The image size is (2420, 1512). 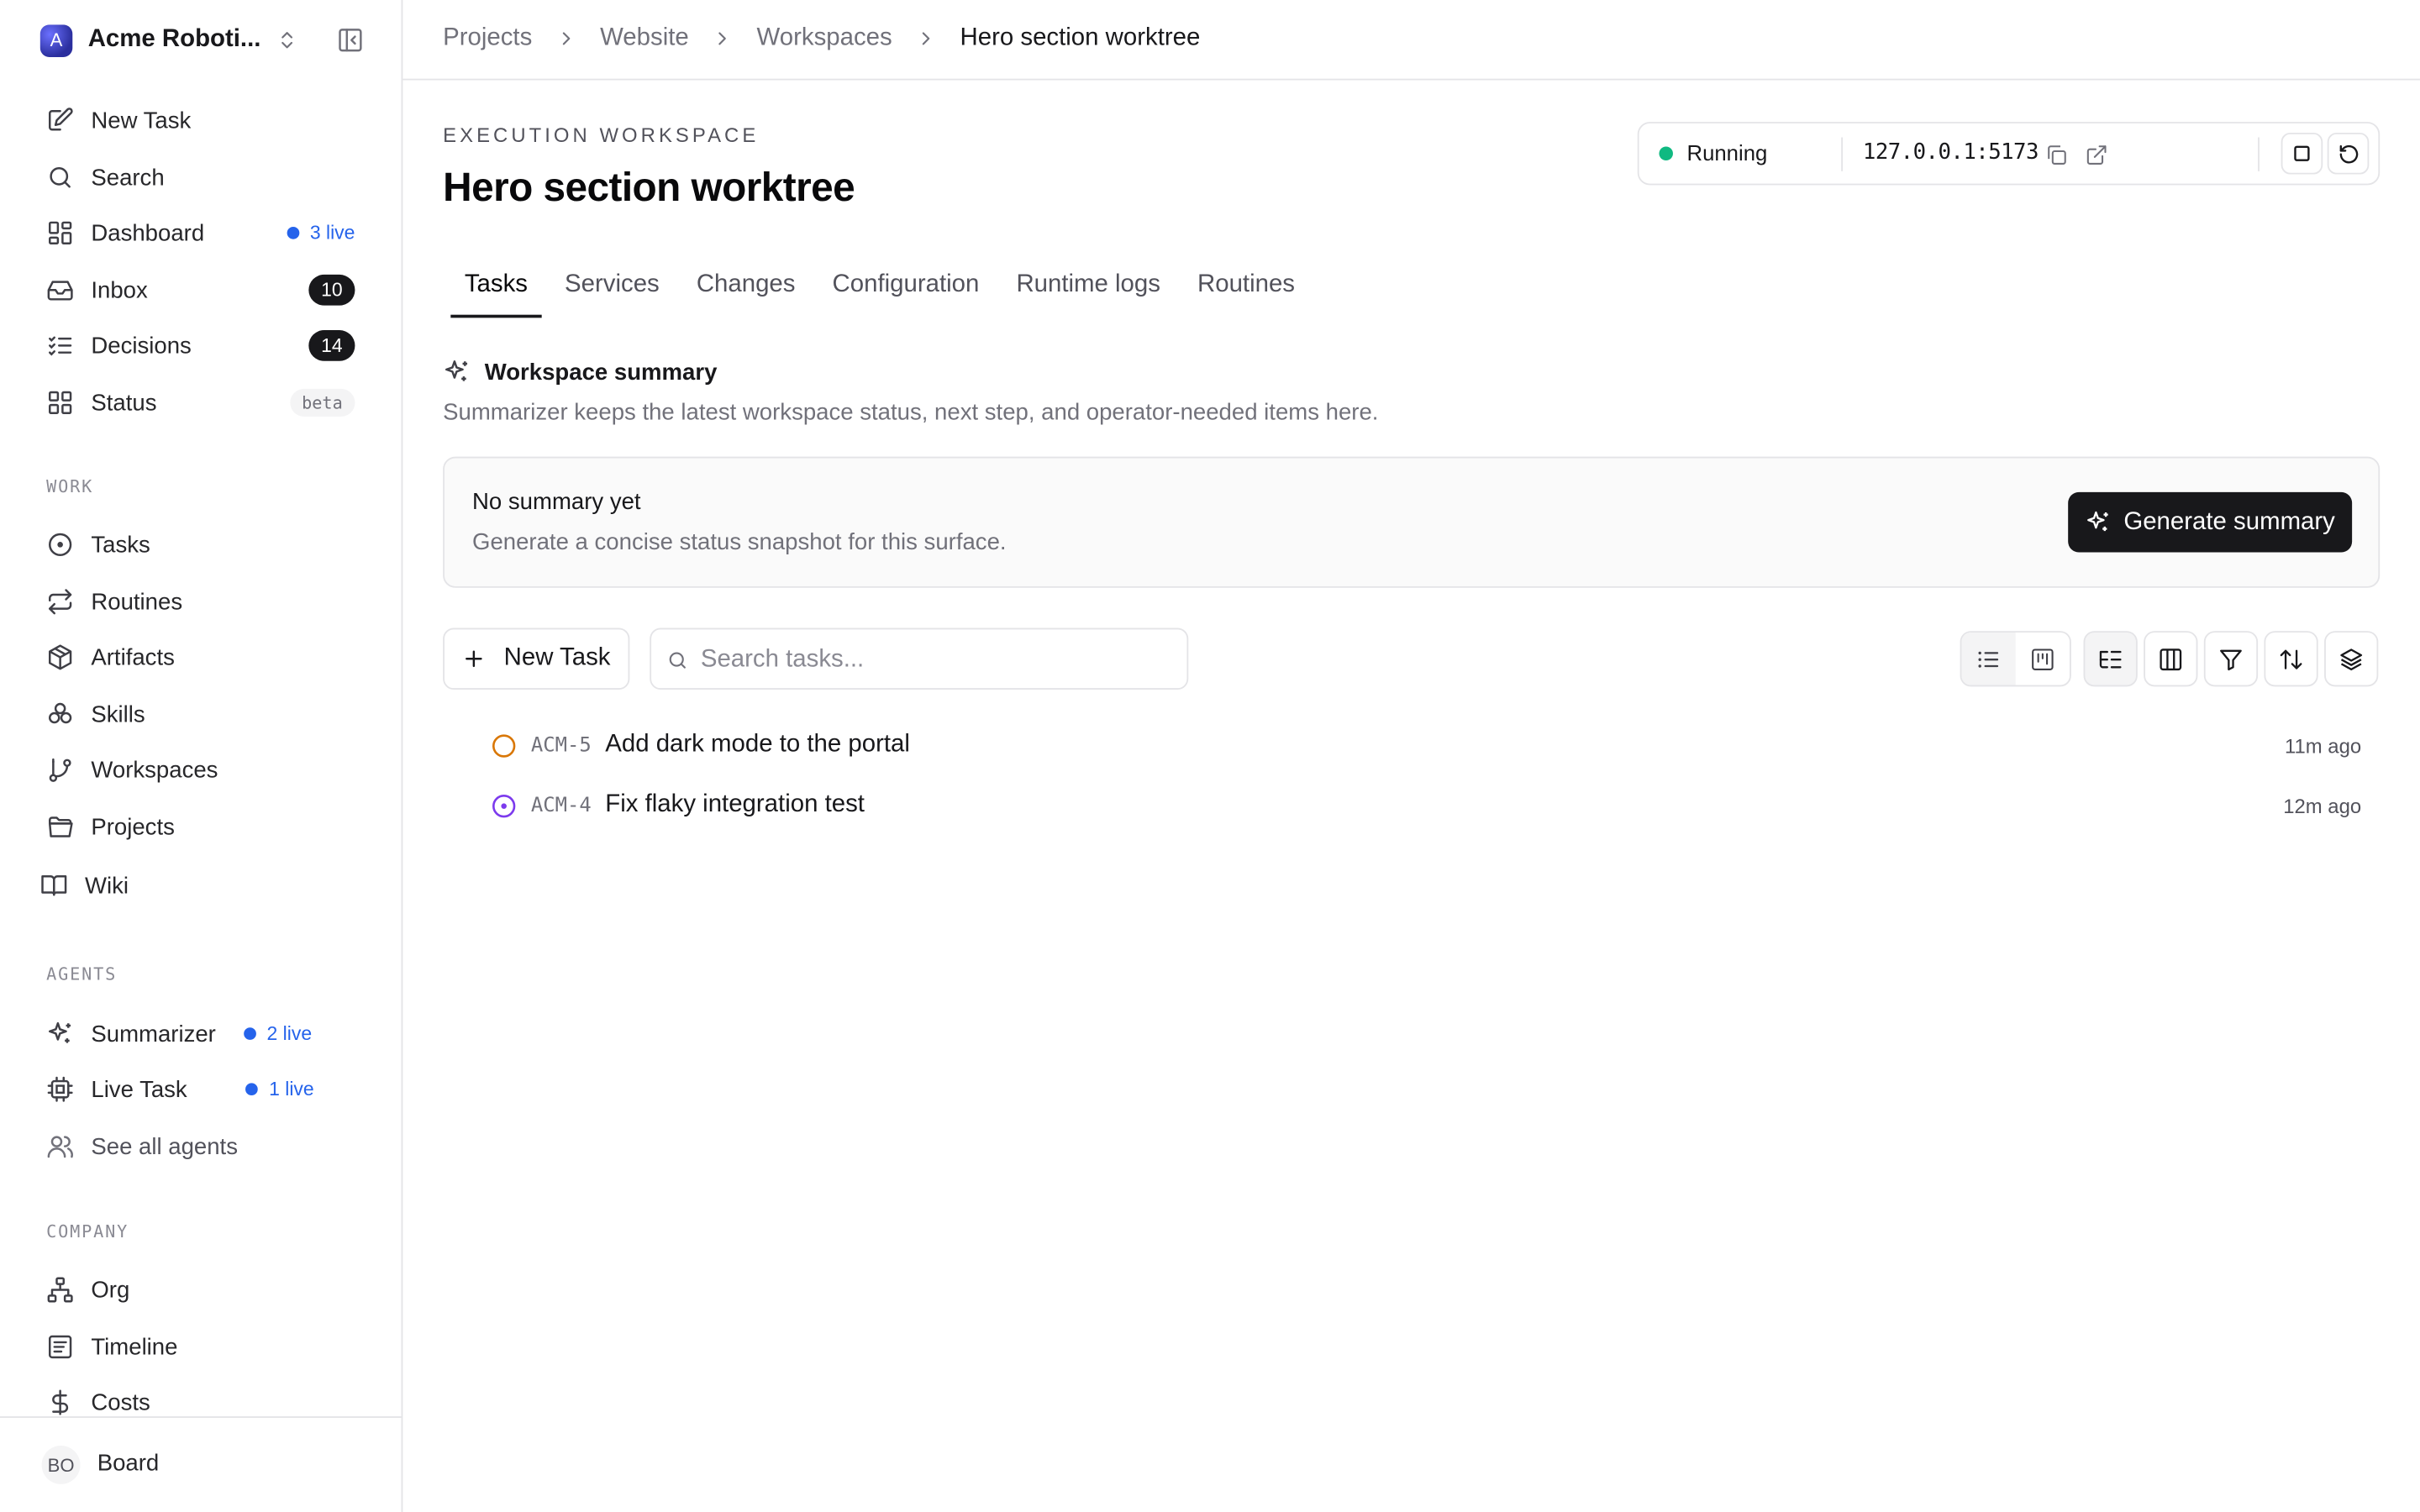 I want to click on folder-icon, so click(x=60, y=826).